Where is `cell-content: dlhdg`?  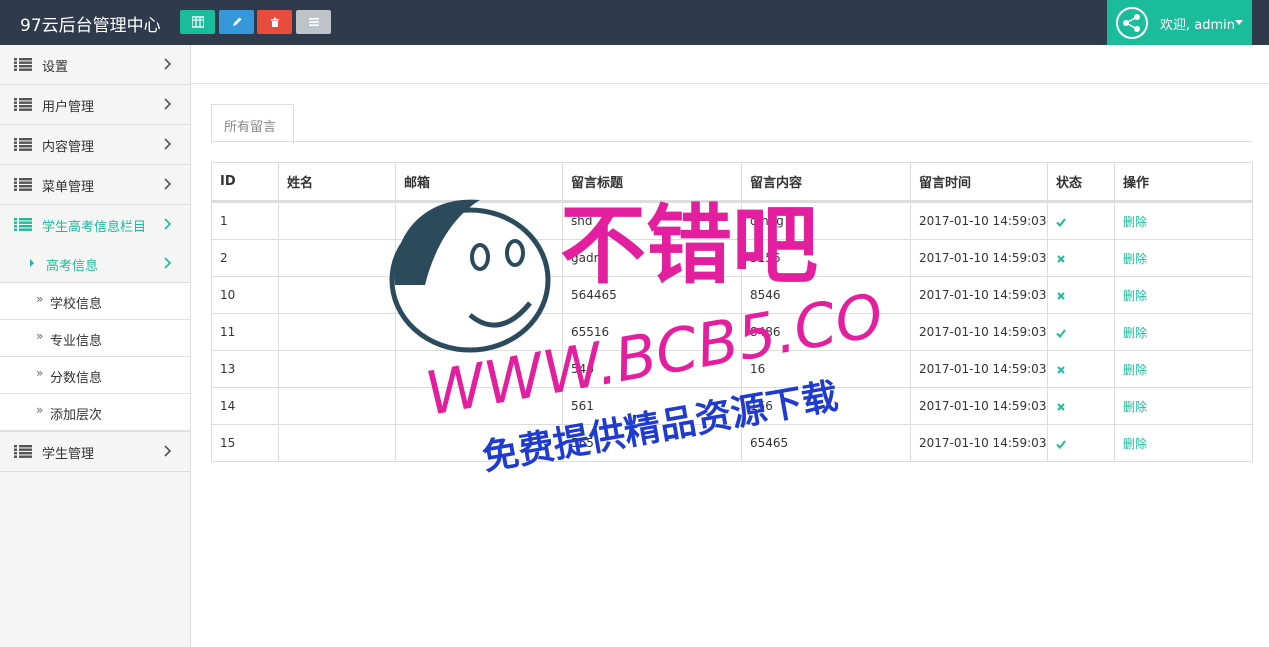
cell-content: dlhdg is located at coordinates (826, 220).